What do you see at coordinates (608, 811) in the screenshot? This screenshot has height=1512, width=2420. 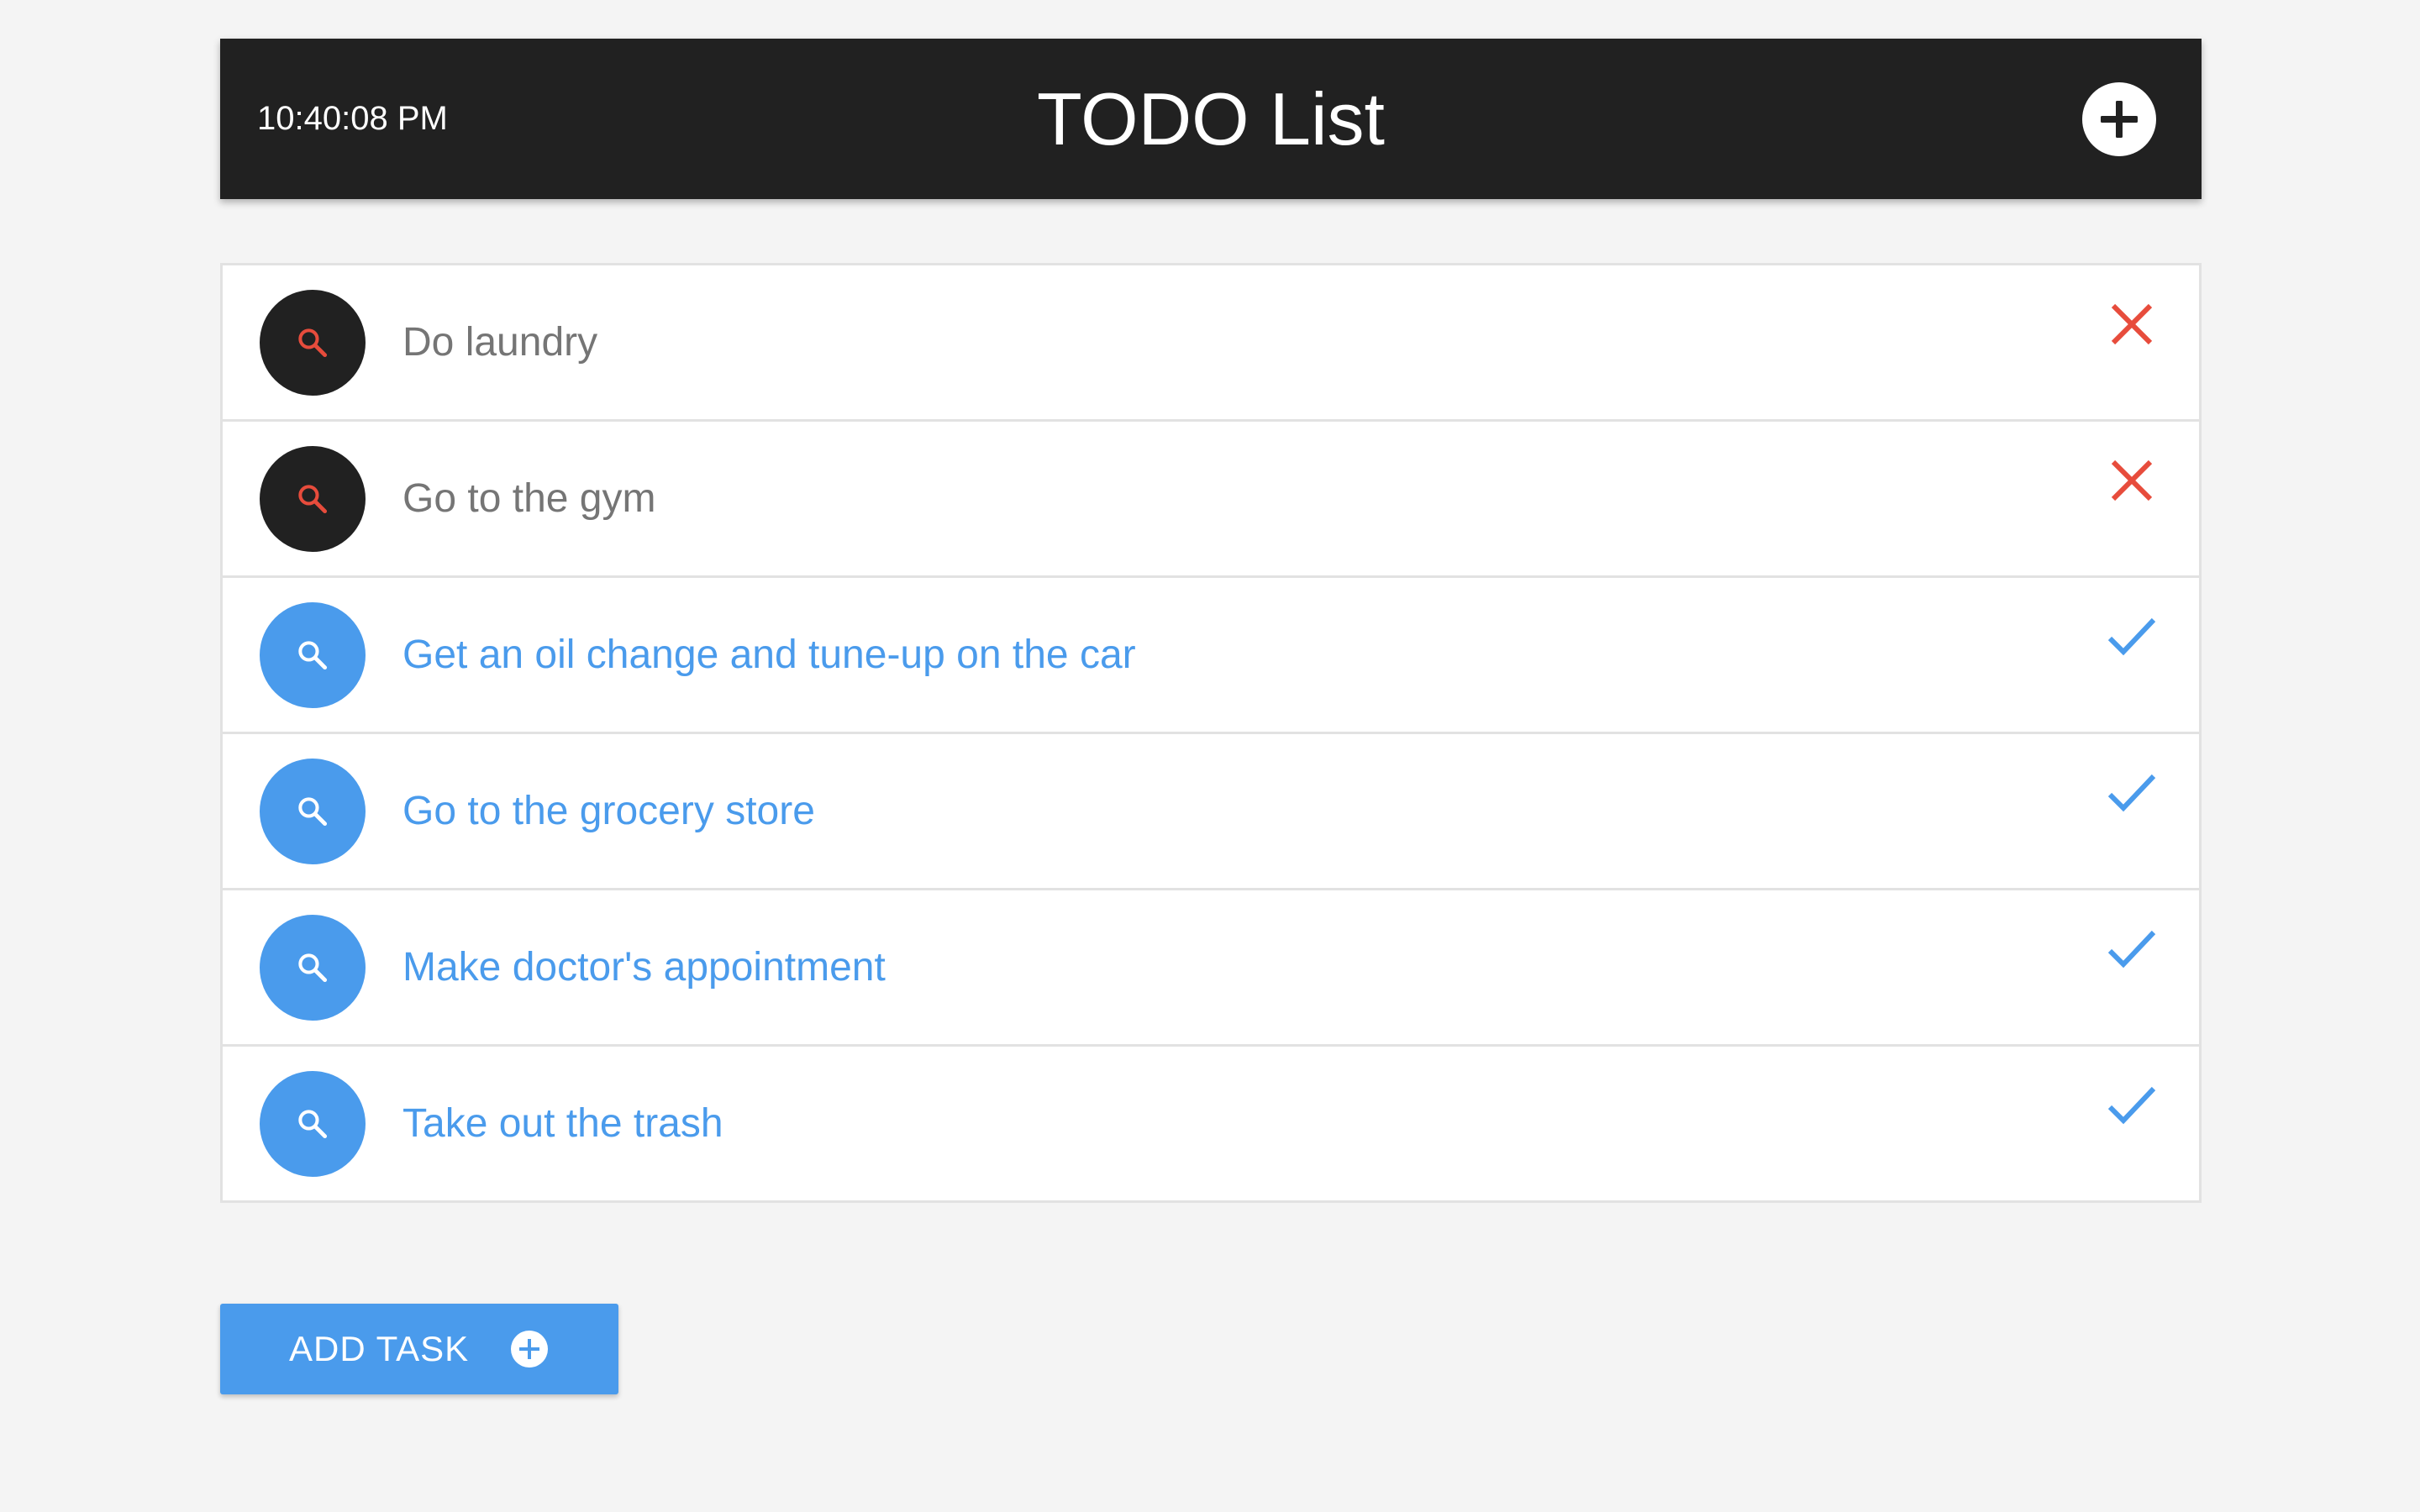 I see `task-text: Go to the grocery store` at bounding box center [608, 811].